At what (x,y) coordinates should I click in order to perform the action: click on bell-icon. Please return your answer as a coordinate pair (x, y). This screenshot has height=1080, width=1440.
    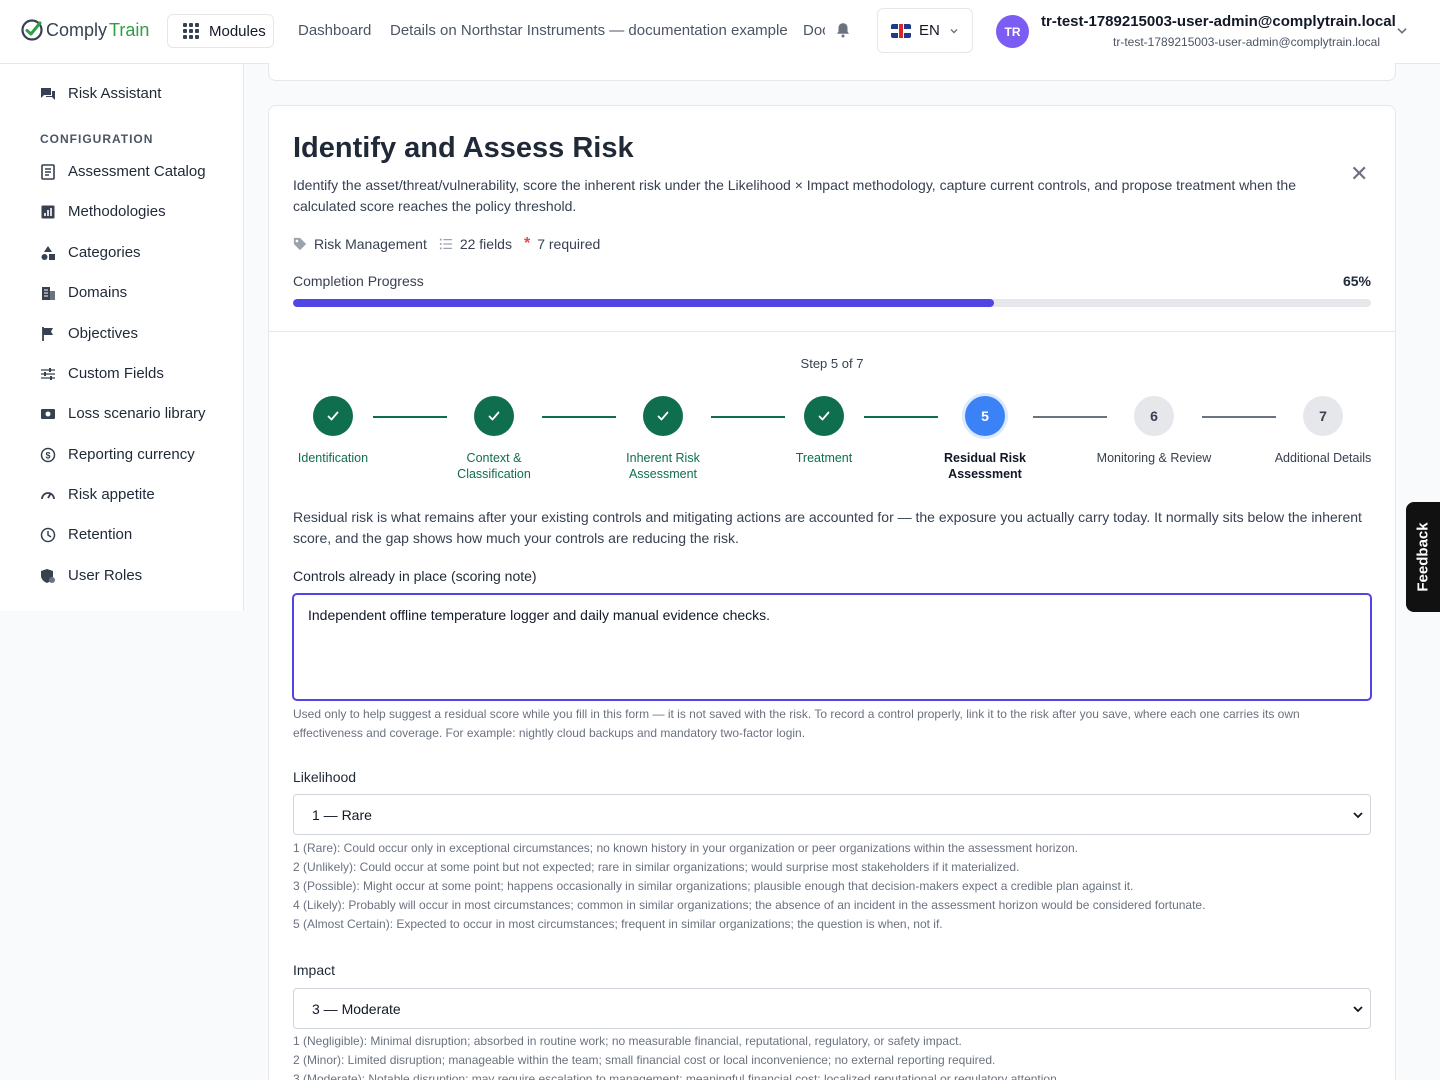
    Looking at the image, I should click on (843, 30).